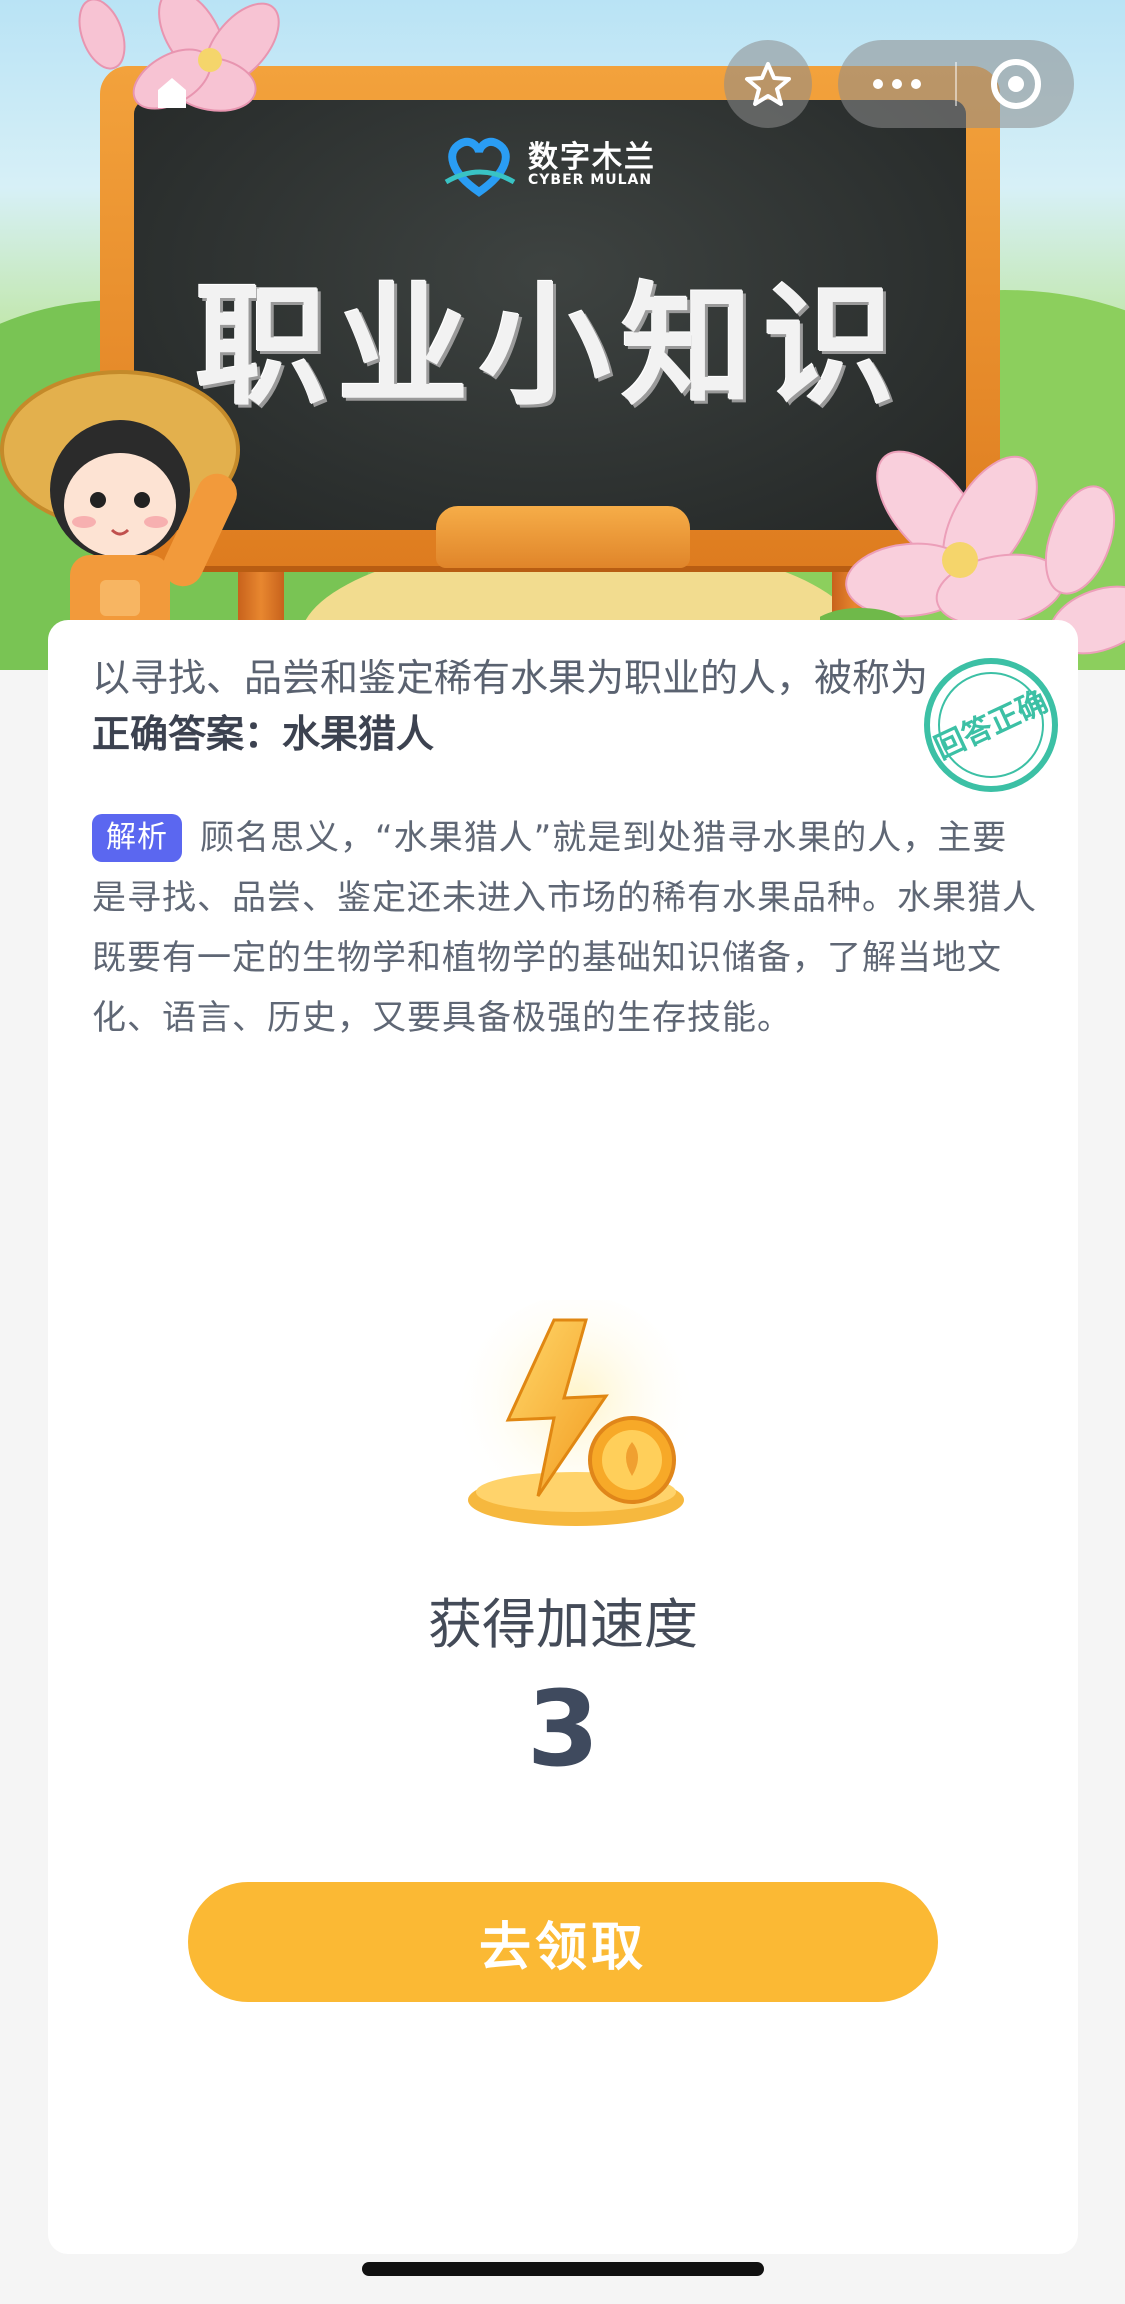 Image resolution: width=1125 pixels, height=2304 pixels. I want to click on logo-en-text: CYBER MULAN, so click(590, 180).